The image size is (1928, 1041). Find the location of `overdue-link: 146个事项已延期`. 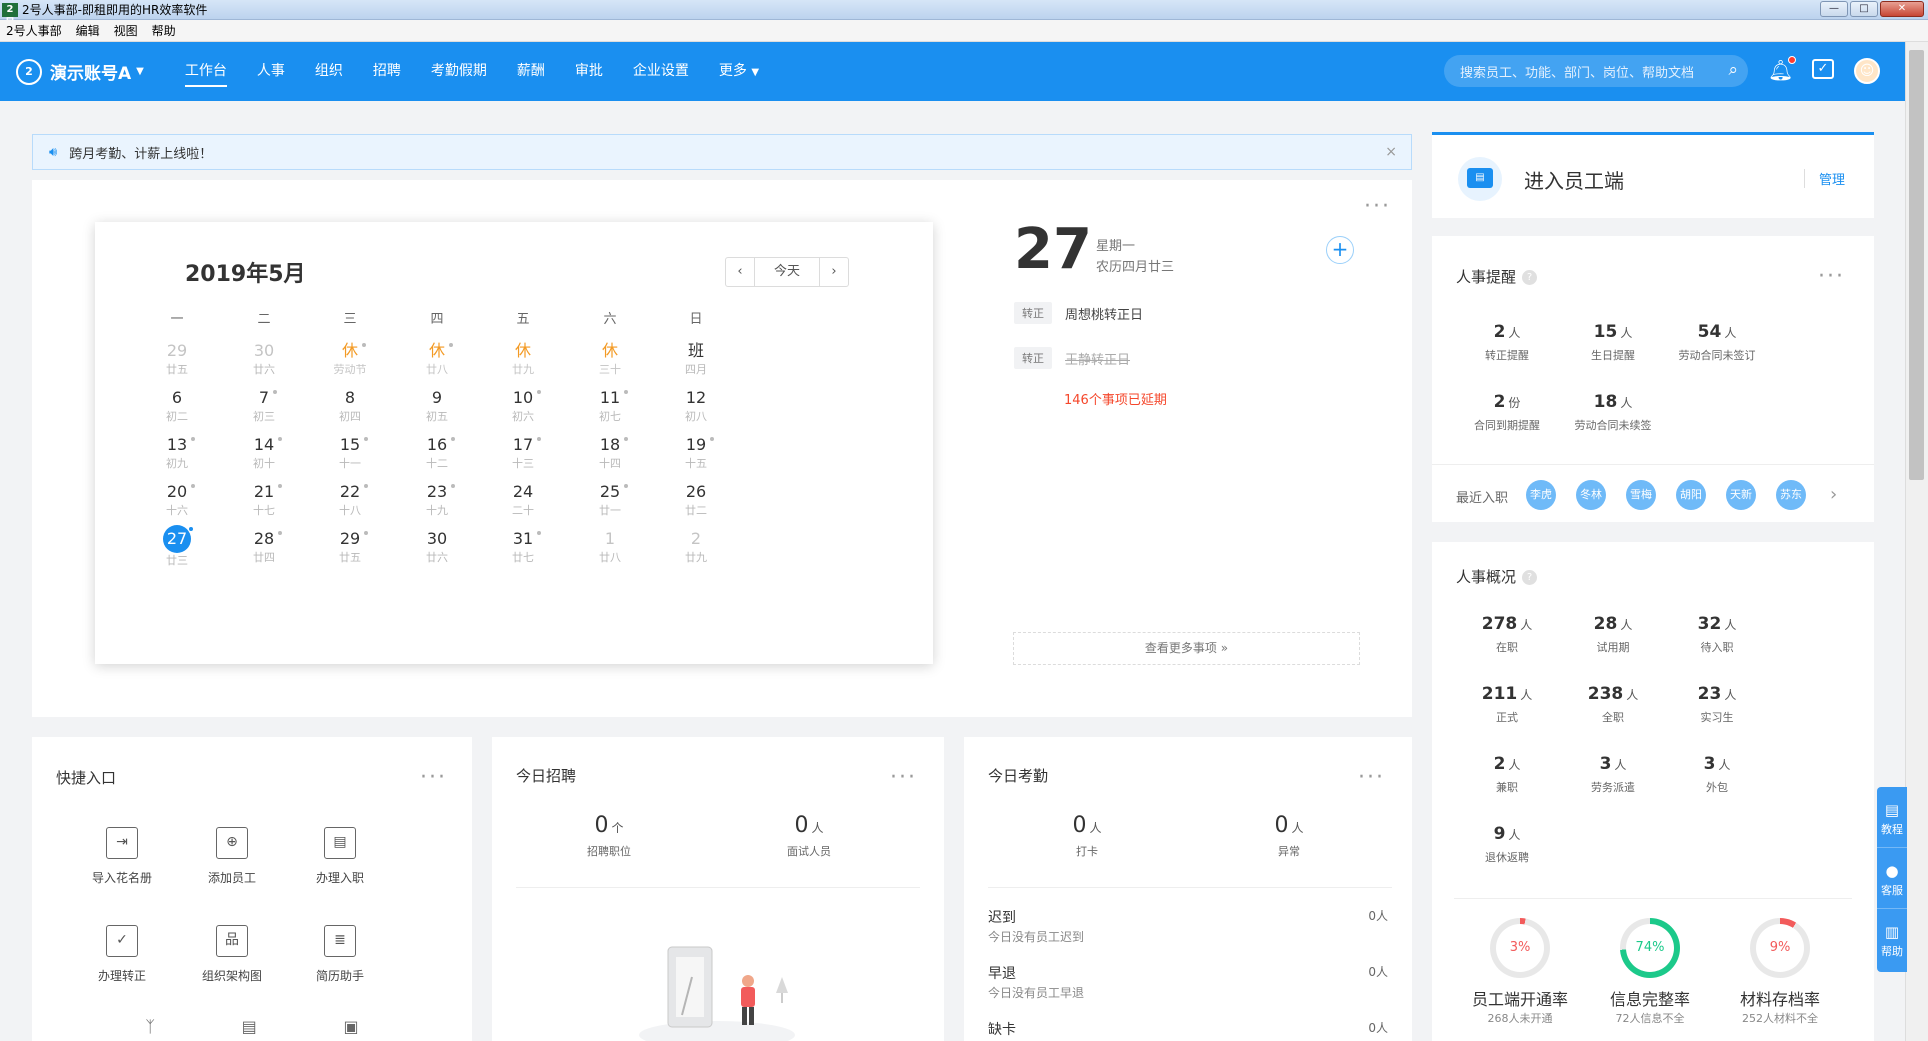

overdue-link: 146个事项已延期 is located at coordinates (1115, 398).